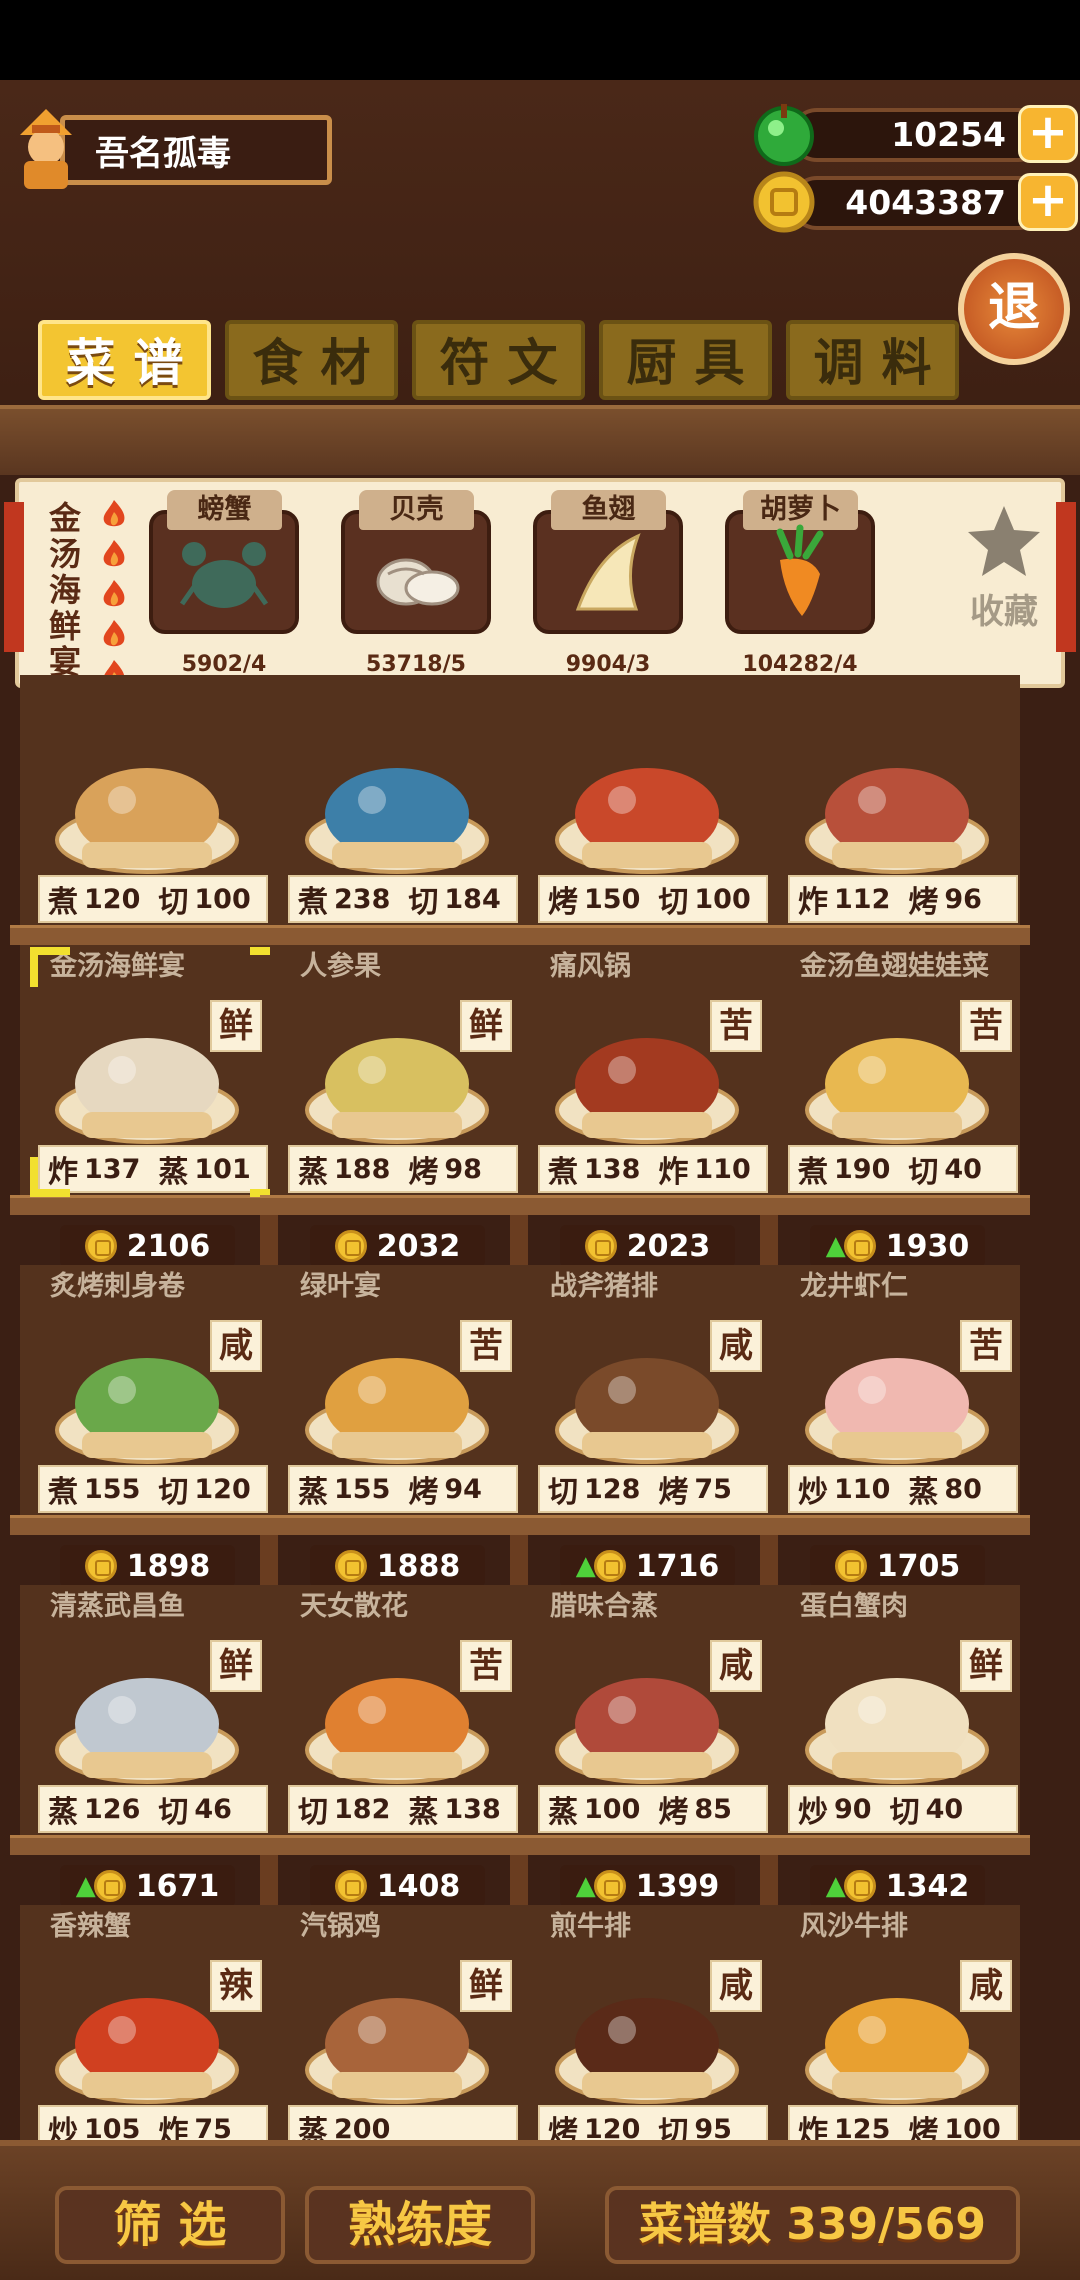  I want to click on recipe-card: 清蒸武昌鱼鲜蒸 126 切 46 ▲ 1671, so click(145, 1746).